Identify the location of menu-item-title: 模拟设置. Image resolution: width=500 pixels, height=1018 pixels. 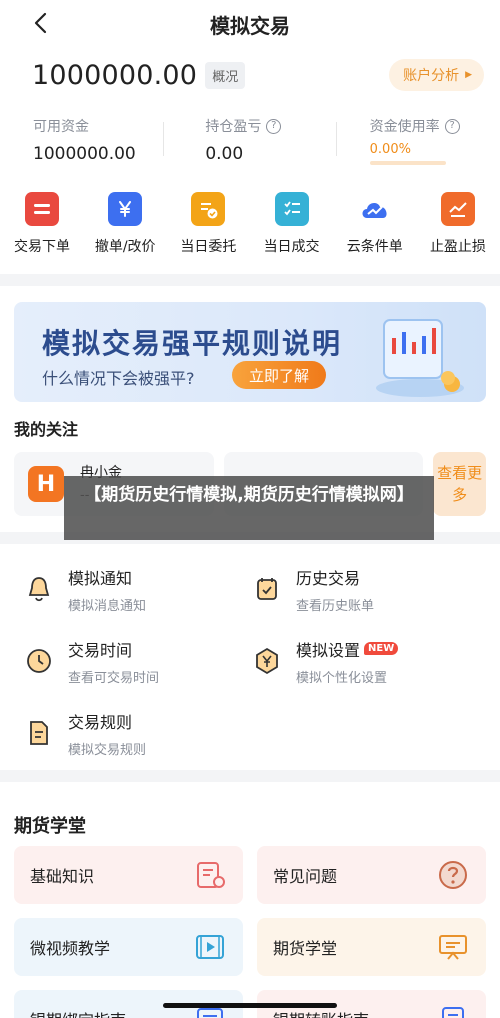
(328, 650).